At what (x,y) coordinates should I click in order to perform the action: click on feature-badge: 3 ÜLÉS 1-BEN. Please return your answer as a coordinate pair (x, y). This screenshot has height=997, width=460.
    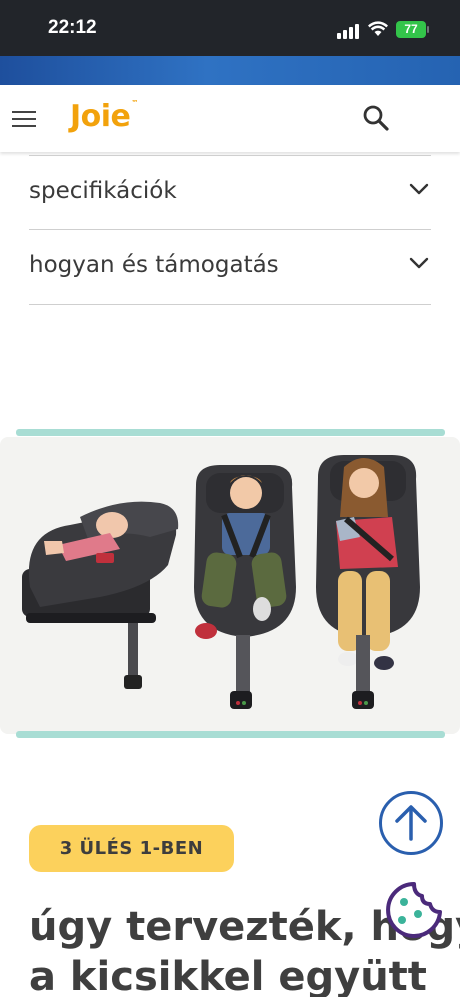
    Looking at the image, I should click on (131, 848).